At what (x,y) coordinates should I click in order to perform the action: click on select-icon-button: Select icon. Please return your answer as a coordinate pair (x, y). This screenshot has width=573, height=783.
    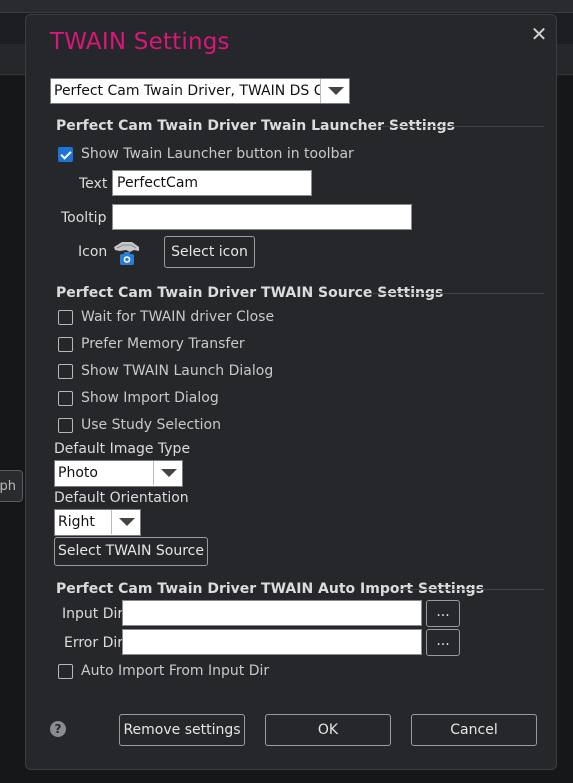
    Looking at the image, I should click on (209, 252).